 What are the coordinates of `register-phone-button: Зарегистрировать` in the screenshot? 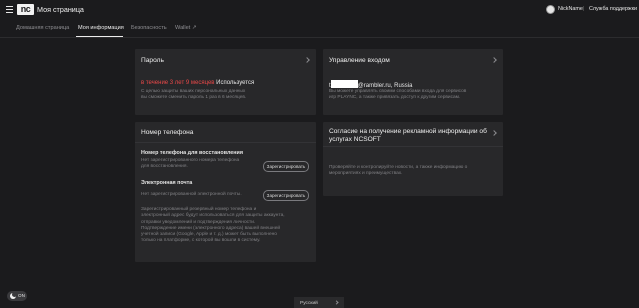 It's located at (286, 166).